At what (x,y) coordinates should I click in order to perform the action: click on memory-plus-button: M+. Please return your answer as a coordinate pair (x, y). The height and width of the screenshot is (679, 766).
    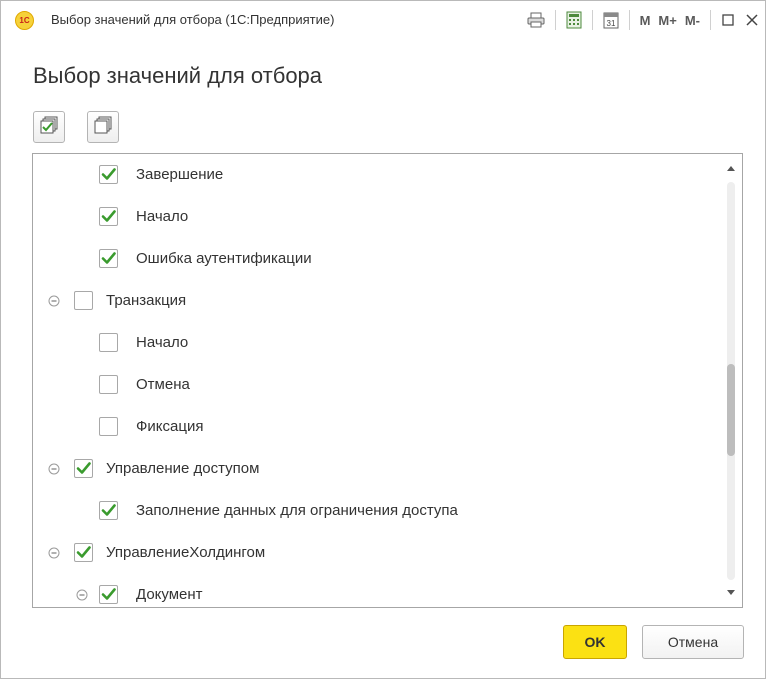
    Looking at the image, I should click on (667, 20).